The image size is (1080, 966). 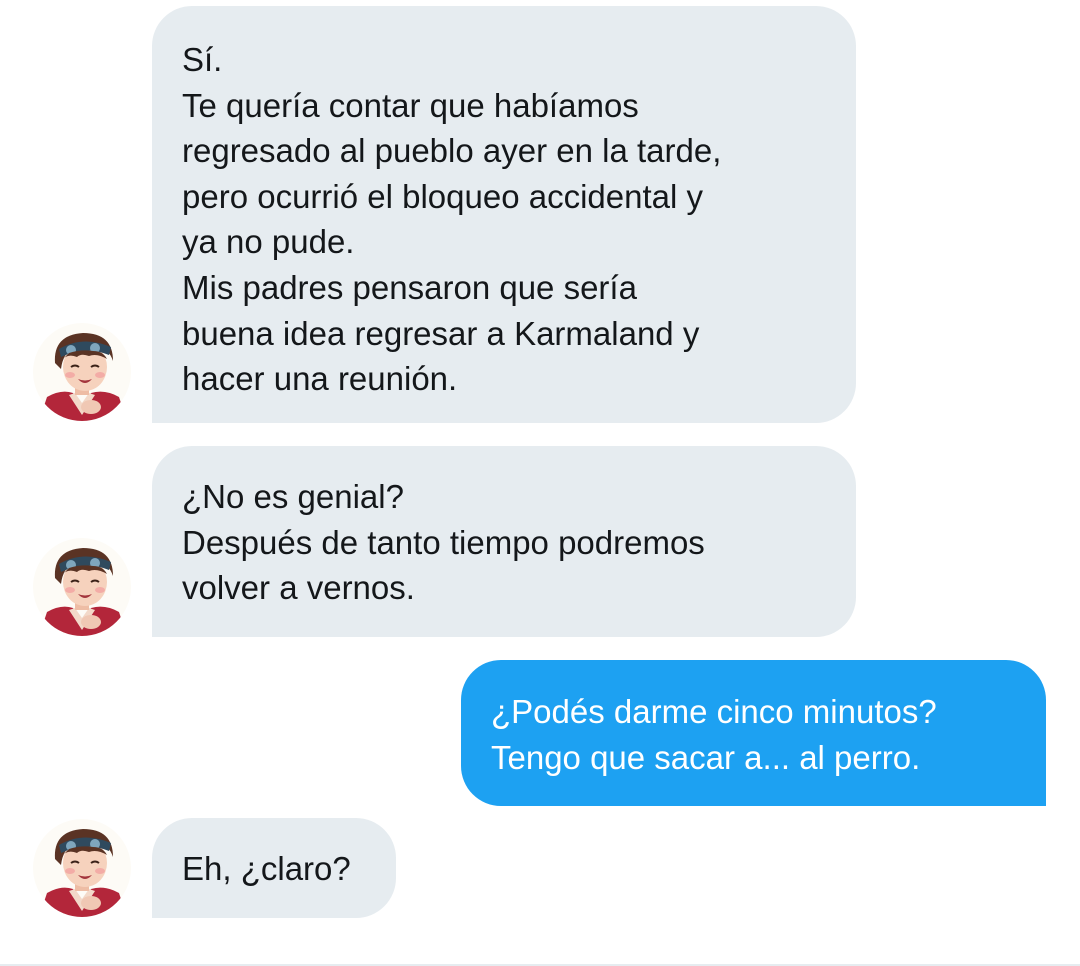 I want to click on message-line: ya no pude., so click(x=268, y=242).